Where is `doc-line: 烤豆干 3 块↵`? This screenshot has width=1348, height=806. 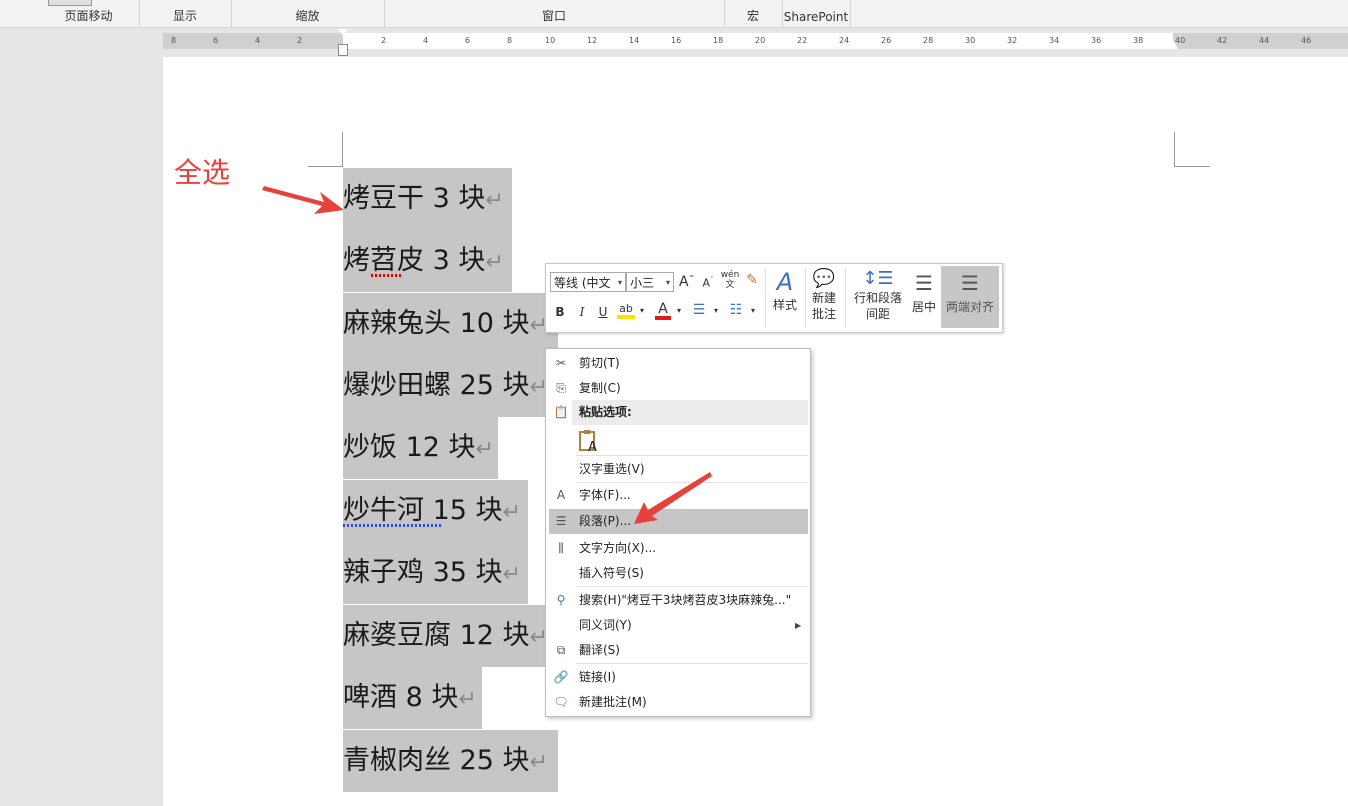 doc-line: 烤豆干 3 块↵ is located at coordinates (427, 199).